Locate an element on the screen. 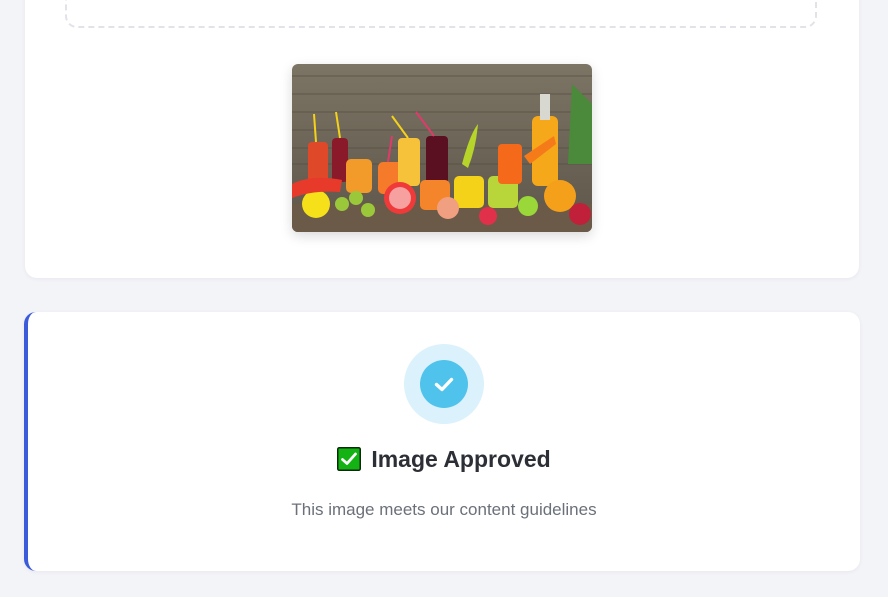 The image size is (888, 597). green-check-box-icon is located at coordinates (349, 459).